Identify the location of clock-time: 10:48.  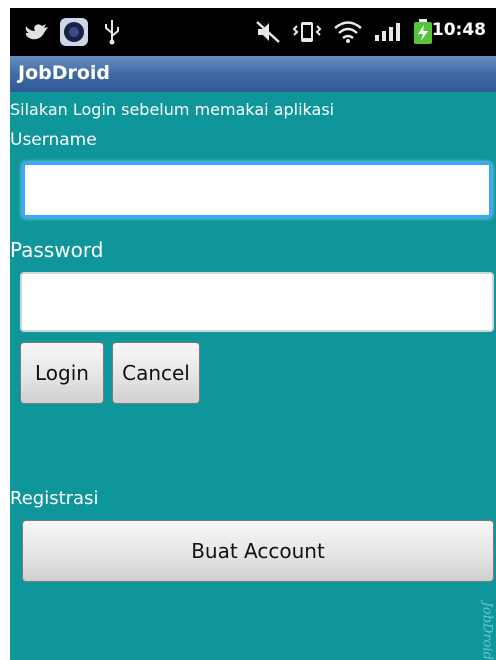
(458, 30).